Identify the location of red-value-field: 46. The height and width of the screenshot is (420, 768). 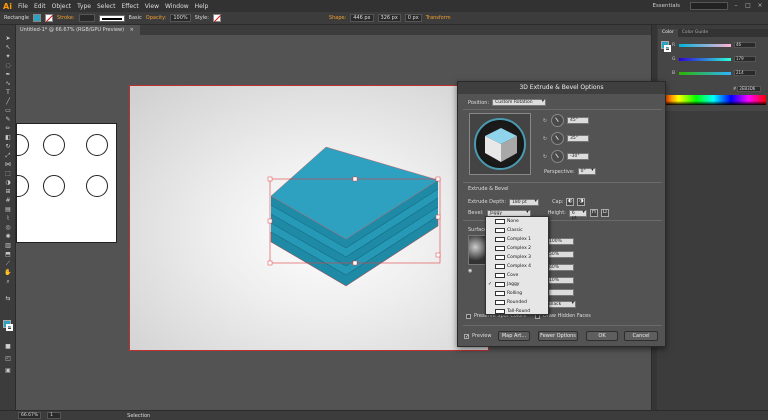
(745, 45).